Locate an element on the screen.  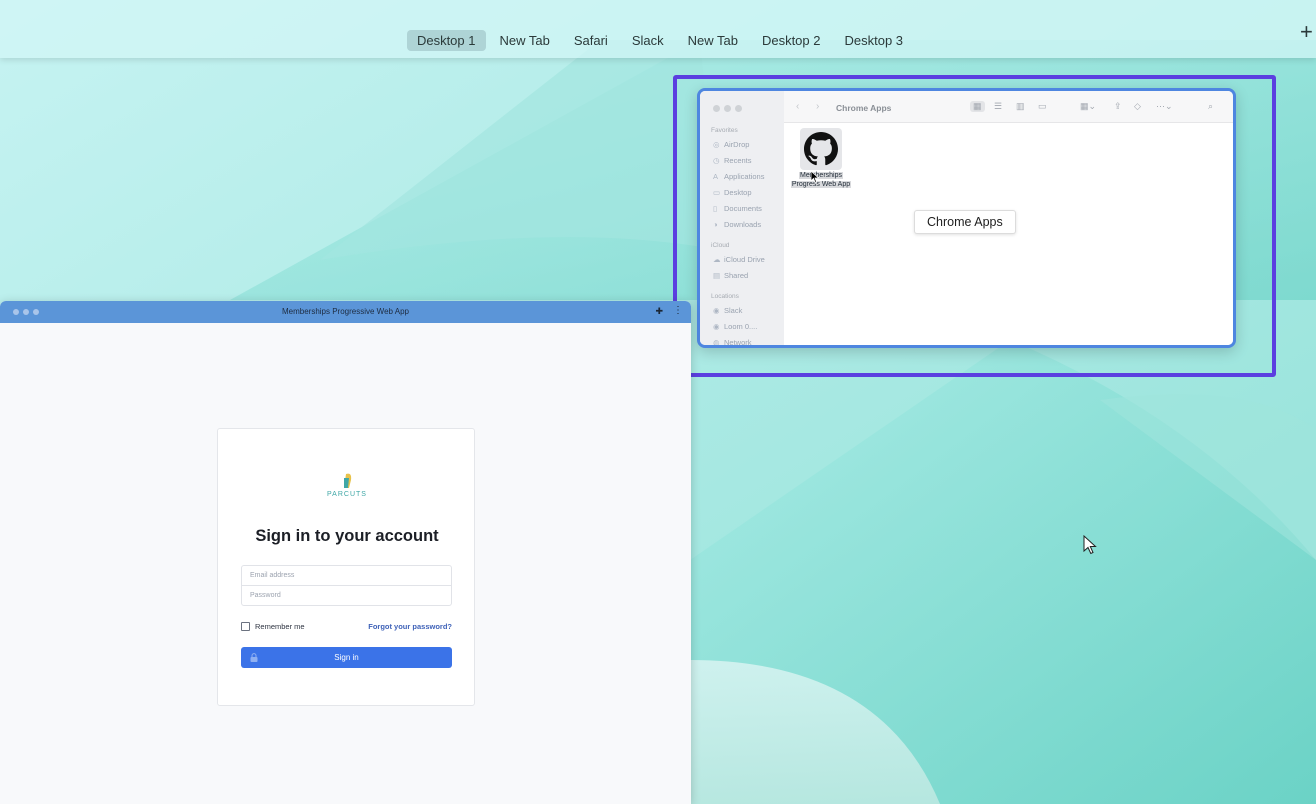
sidebar-item-icloud-drive: ☁ iCloud Drive is located at coordinates (739, 259).